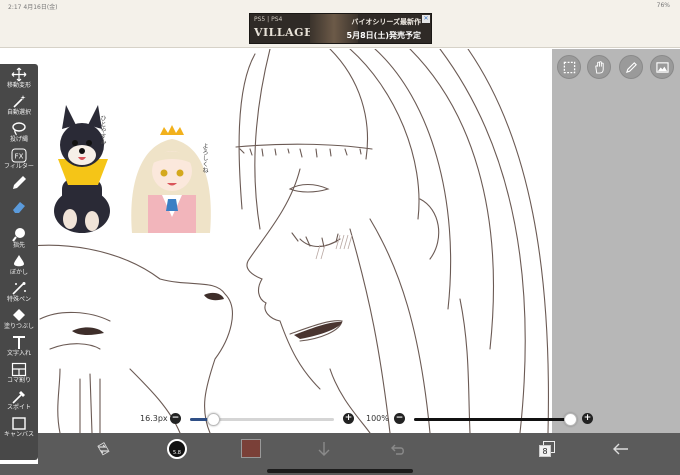  What do you see at coordinates (83, 170) in the screenshot?
I see `dog-sticker` at bounding box center [83, 170].